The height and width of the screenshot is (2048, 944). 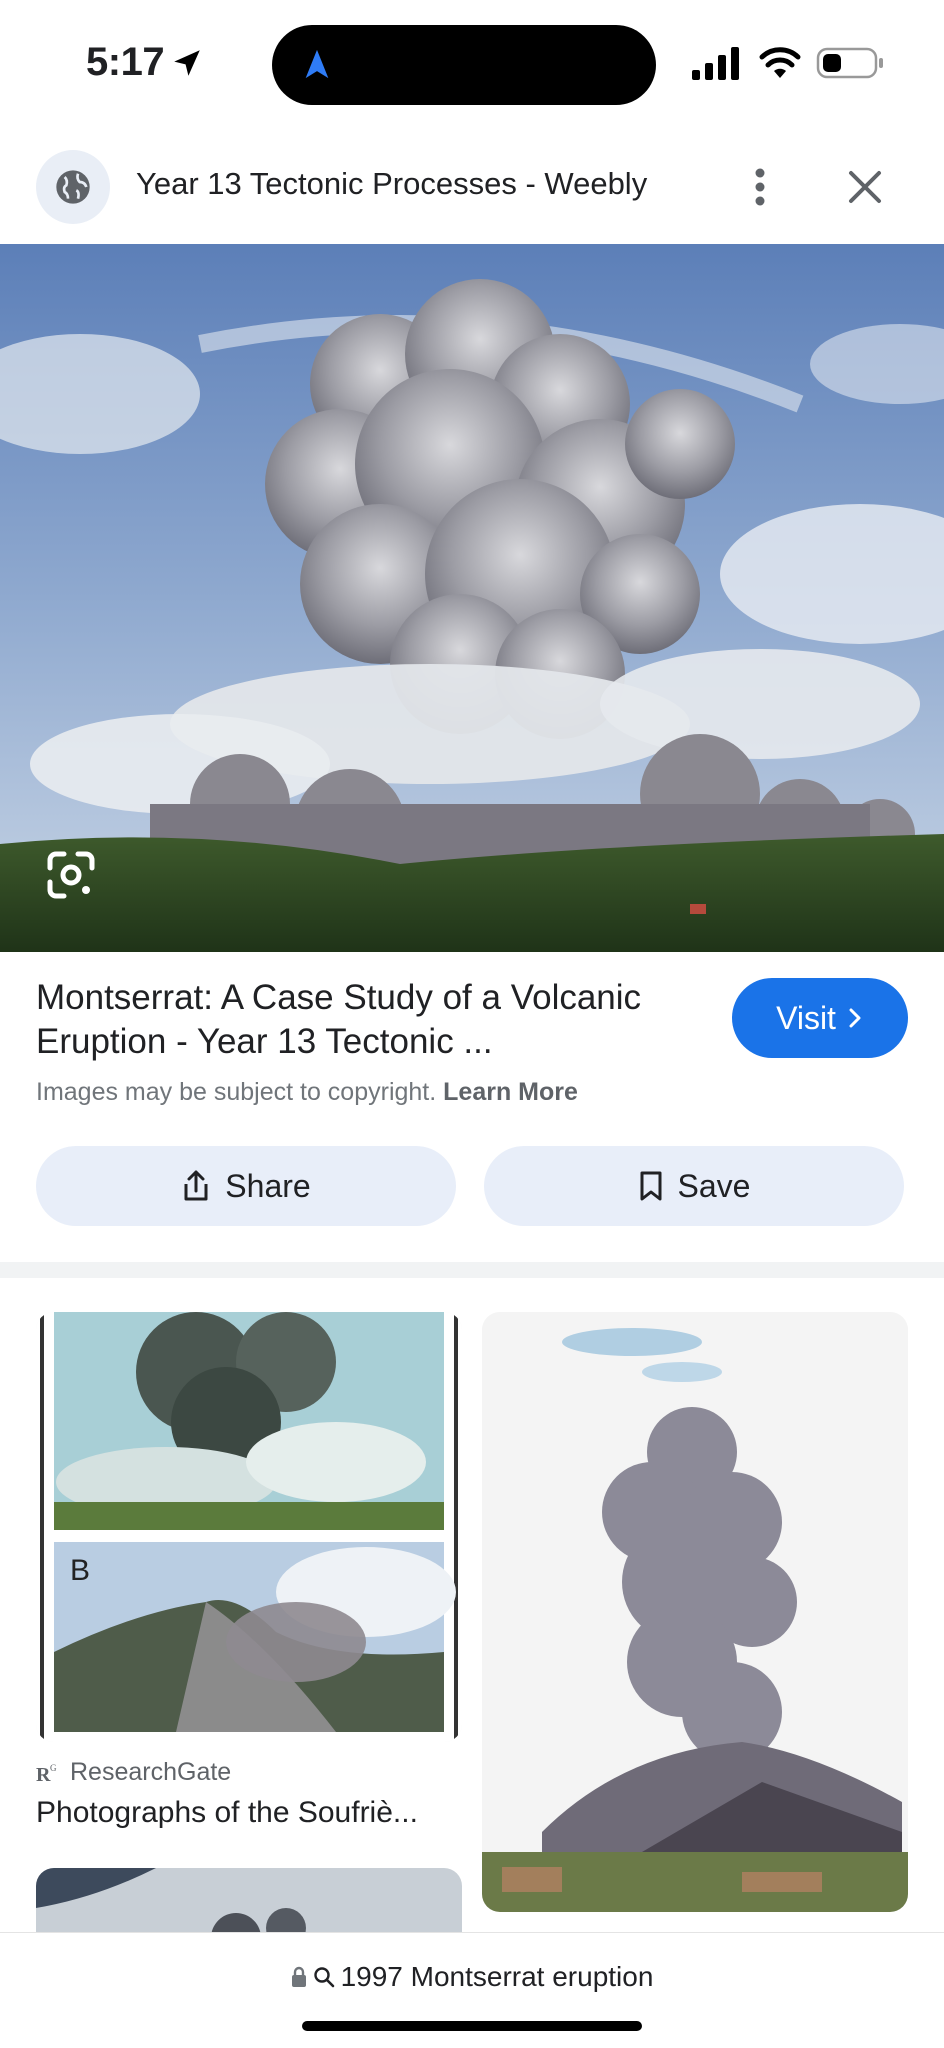 I want to click on site-favicon-button, so click(x=73, y=187).